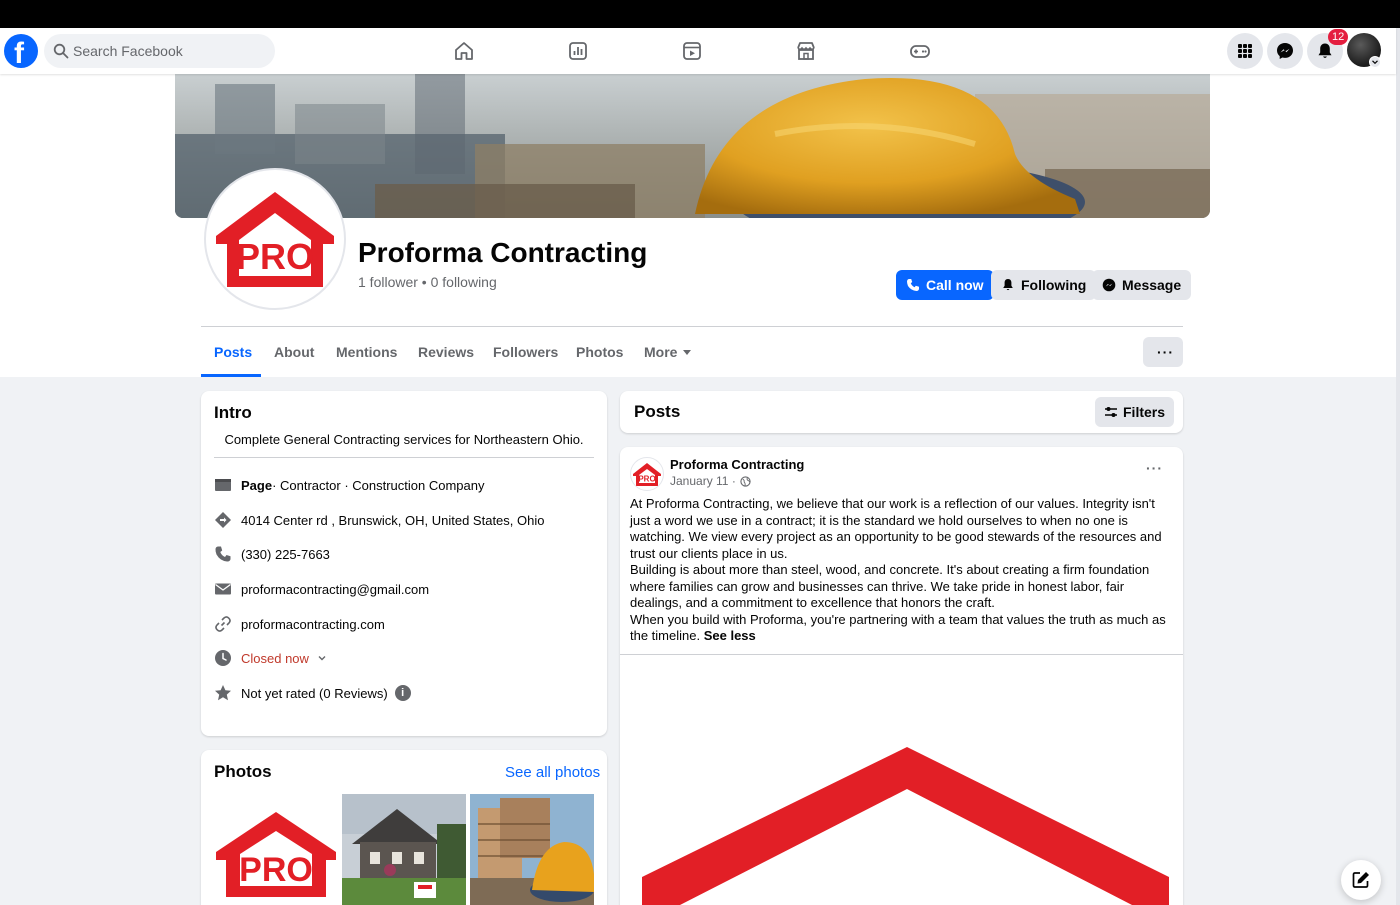 Image resolution: width=1400 pixels, height=905 pixels. What do you see at coordinates (1398, 466) in the screenshot?
I see `page-scrollbar` at bounding box center [1398, 466].